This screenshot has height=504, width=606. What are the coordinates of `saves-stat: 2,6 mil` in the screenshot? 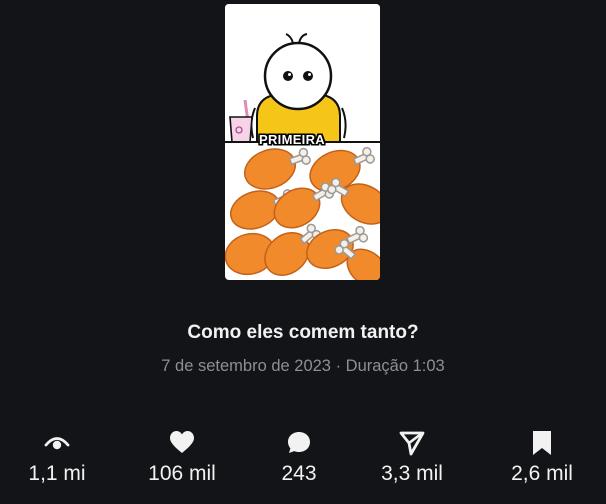 It's located at (542, 458).